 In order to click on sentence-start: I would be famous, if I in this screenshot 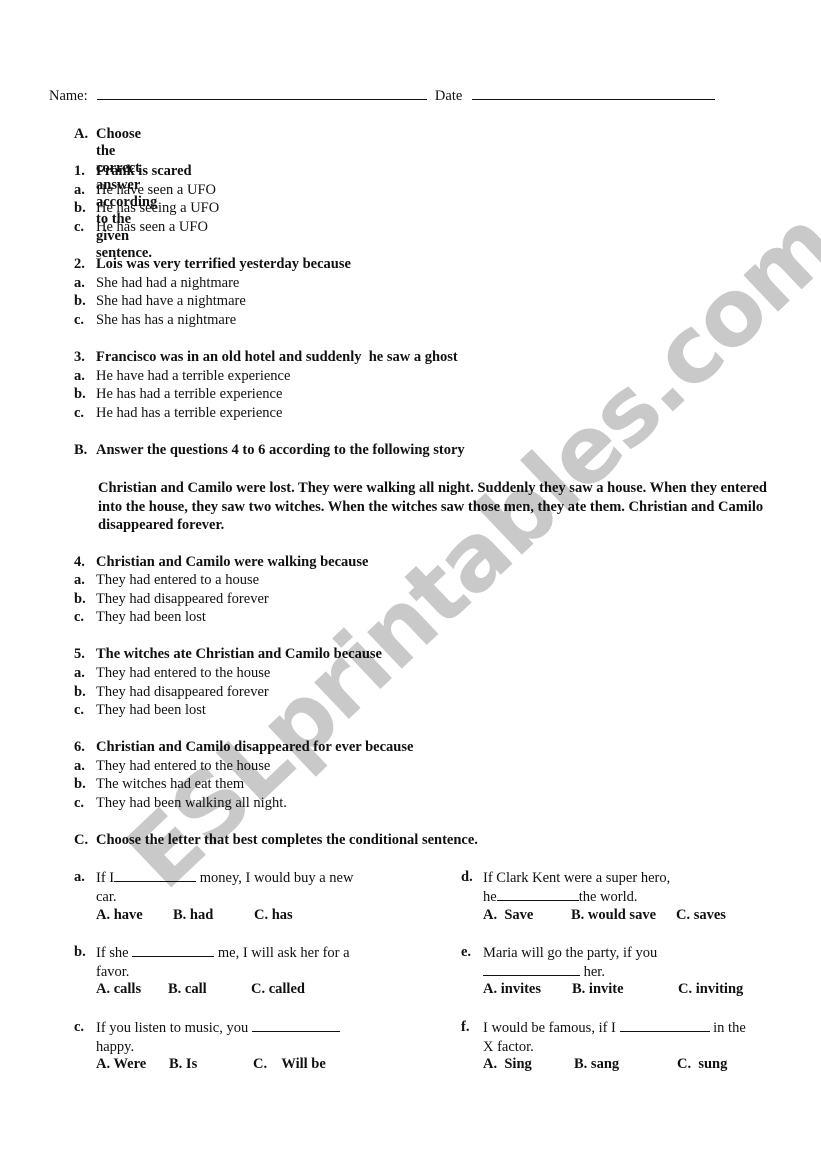, I will do `click(551, 1028)`.